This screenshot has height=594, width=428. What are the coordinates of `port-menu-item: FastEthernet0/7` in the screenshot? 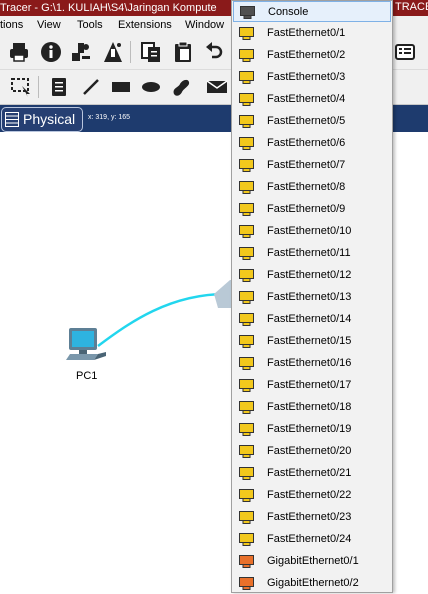 It's located at (312, 165).